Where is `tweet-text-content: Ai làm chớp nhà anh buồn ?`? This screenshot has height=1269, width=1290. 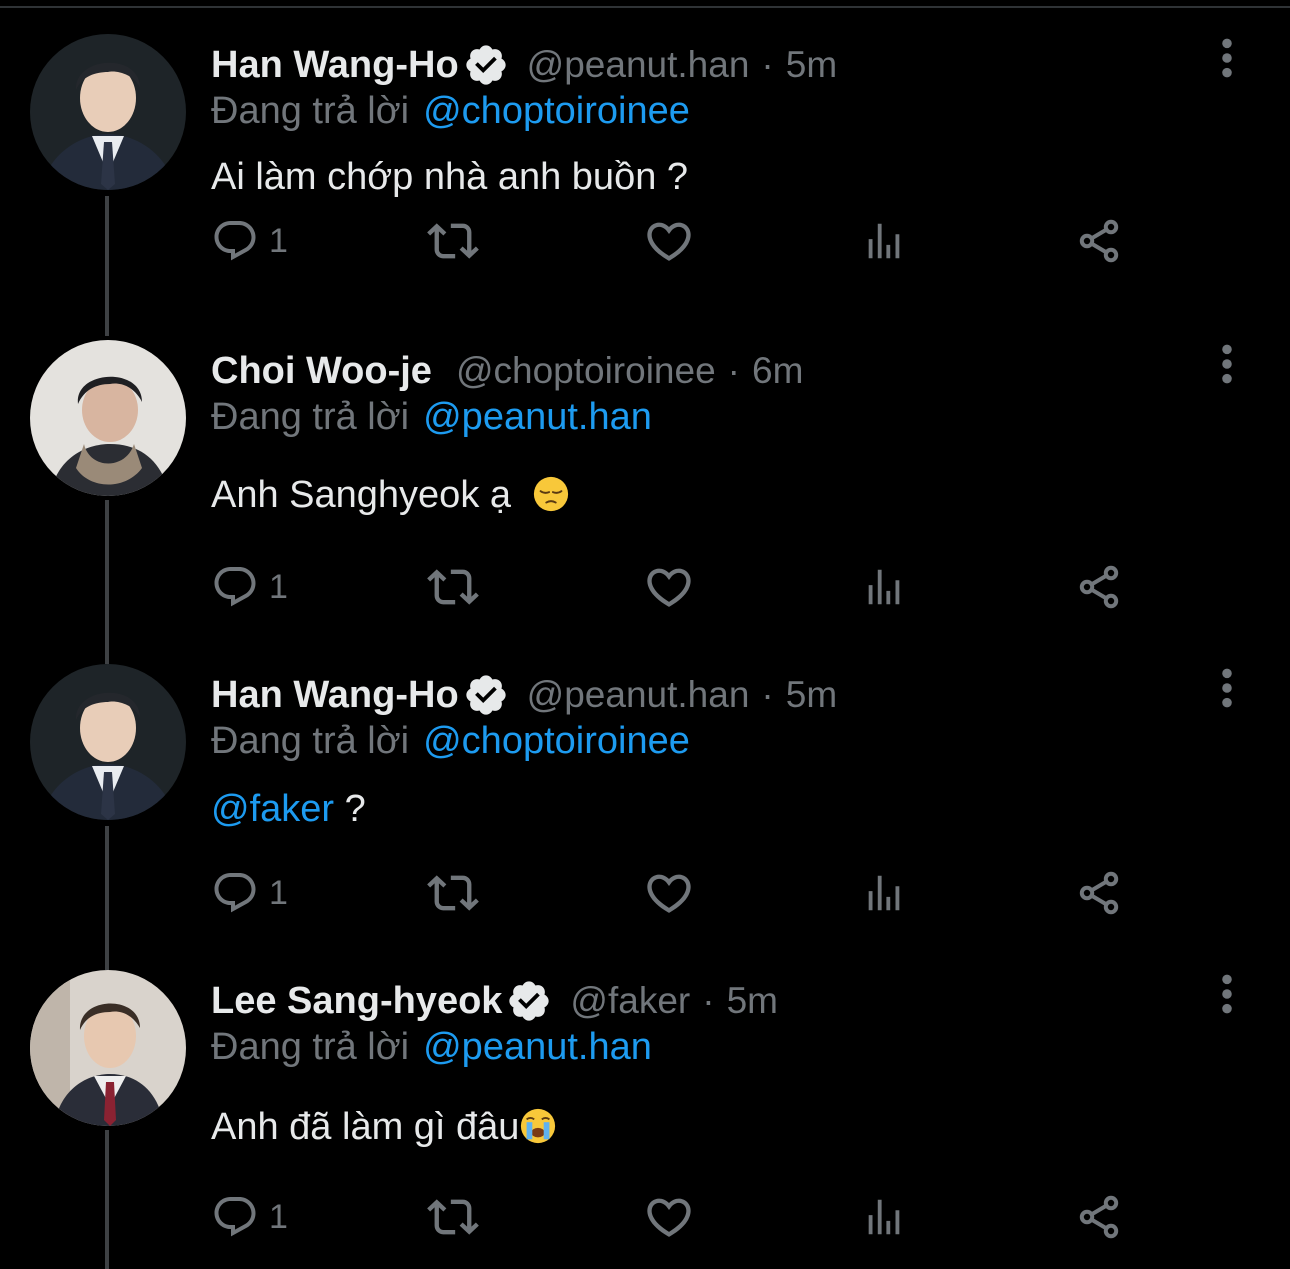 tweet-text-content: Ai làm chớp nhà anh buồn ? is located at coordinates (450, 177).